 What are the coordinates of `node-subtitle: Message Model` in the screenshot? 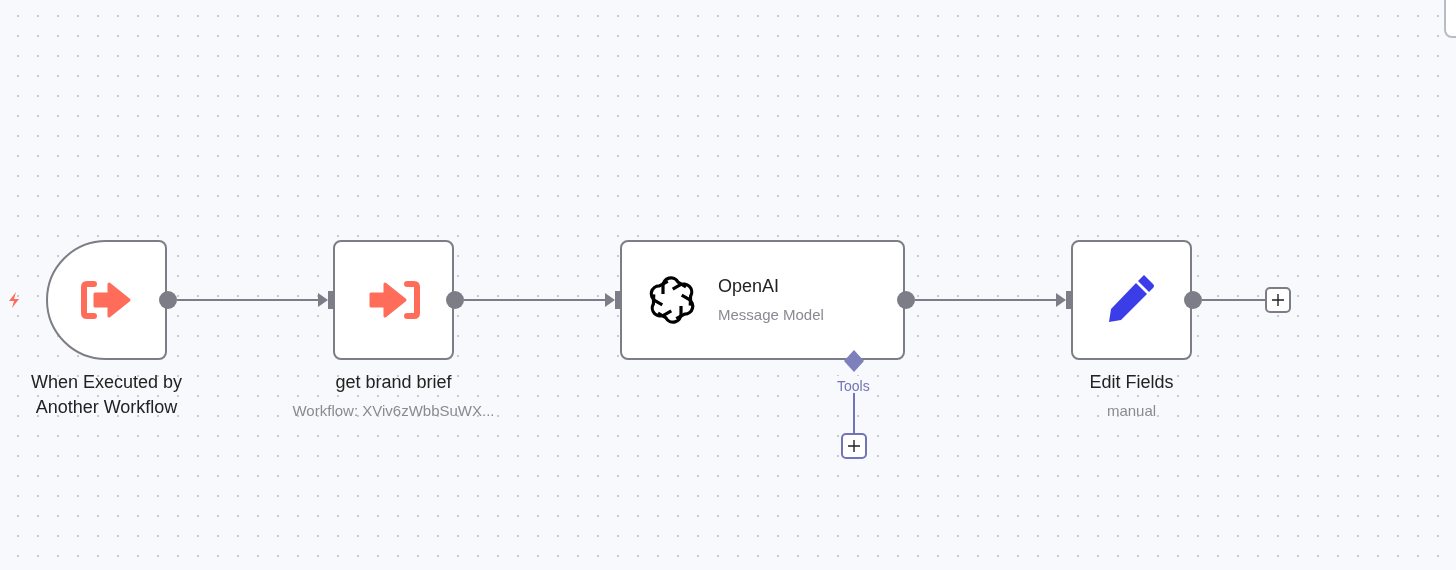 It's located at (771, 315).